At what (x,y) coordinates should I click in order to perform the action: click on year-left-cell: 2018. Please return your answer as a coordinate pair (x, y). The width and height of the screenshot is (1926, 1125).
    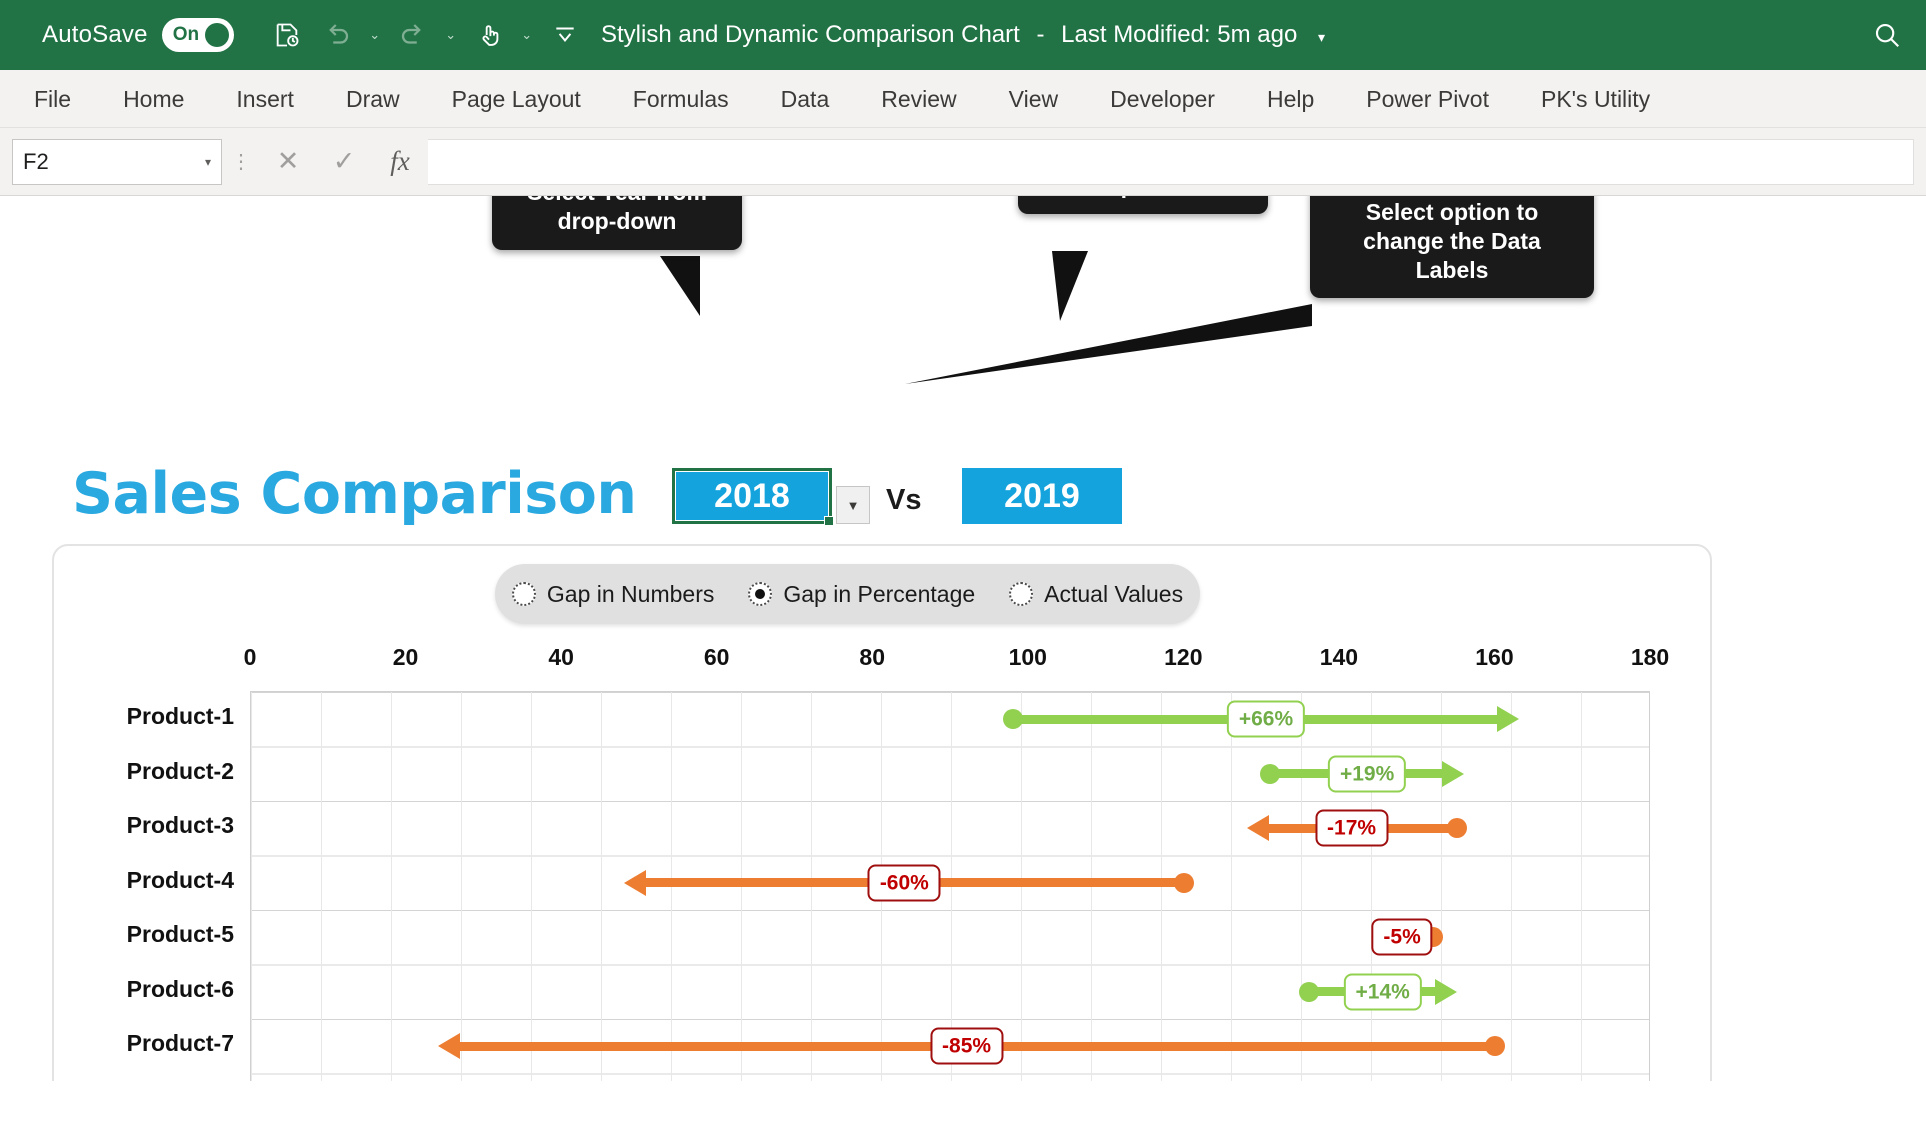
    Looking at the image, I should click on (753, 497).